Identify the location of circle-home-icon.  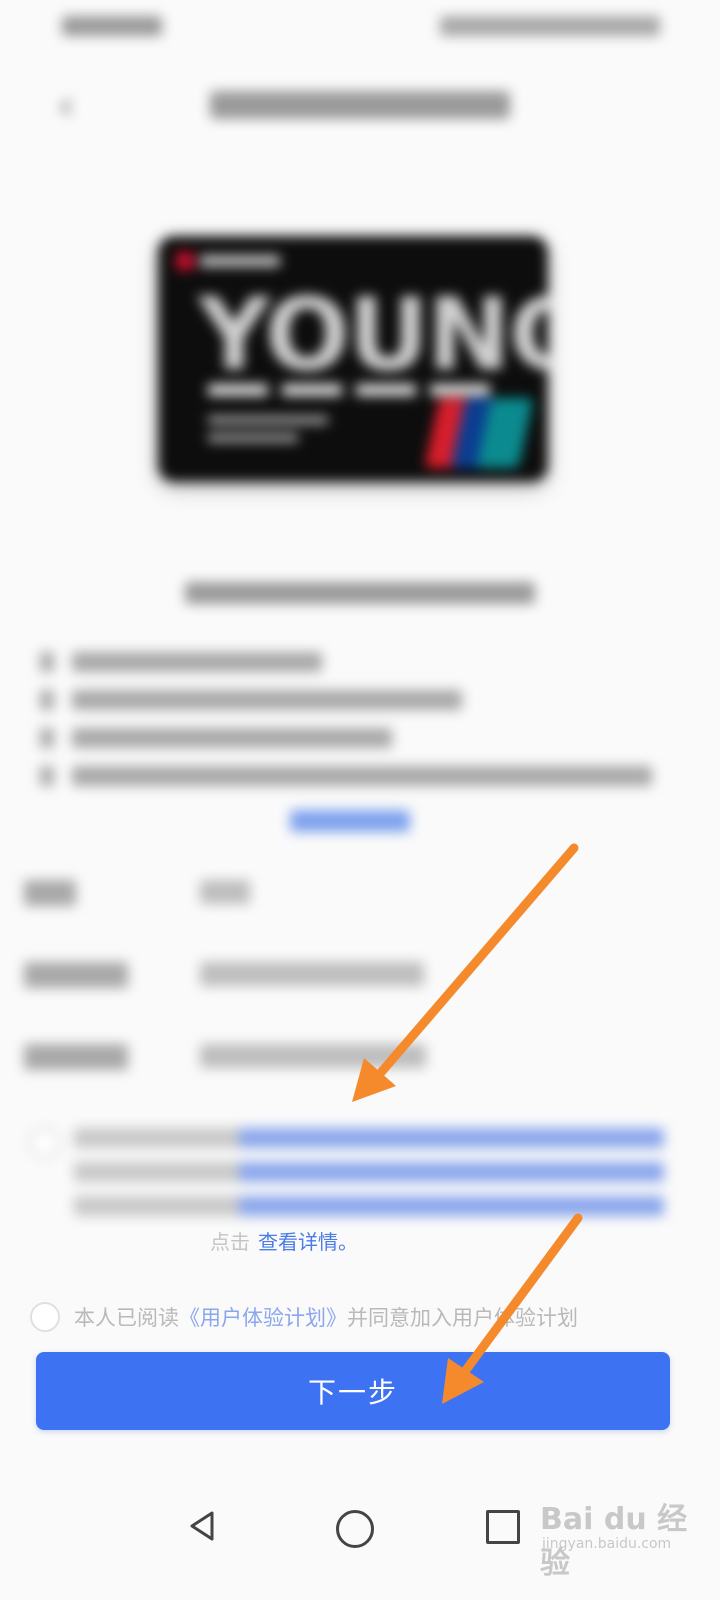
(355, 1529).